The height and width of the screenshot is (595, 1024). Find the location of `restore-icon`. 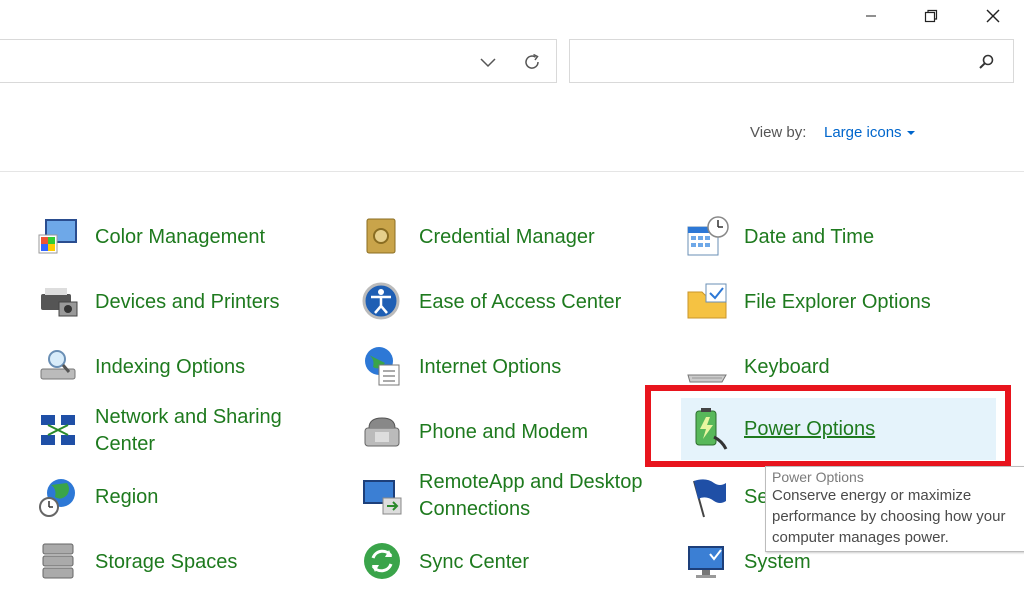

restore-icon is located at coordinates (931, 16).